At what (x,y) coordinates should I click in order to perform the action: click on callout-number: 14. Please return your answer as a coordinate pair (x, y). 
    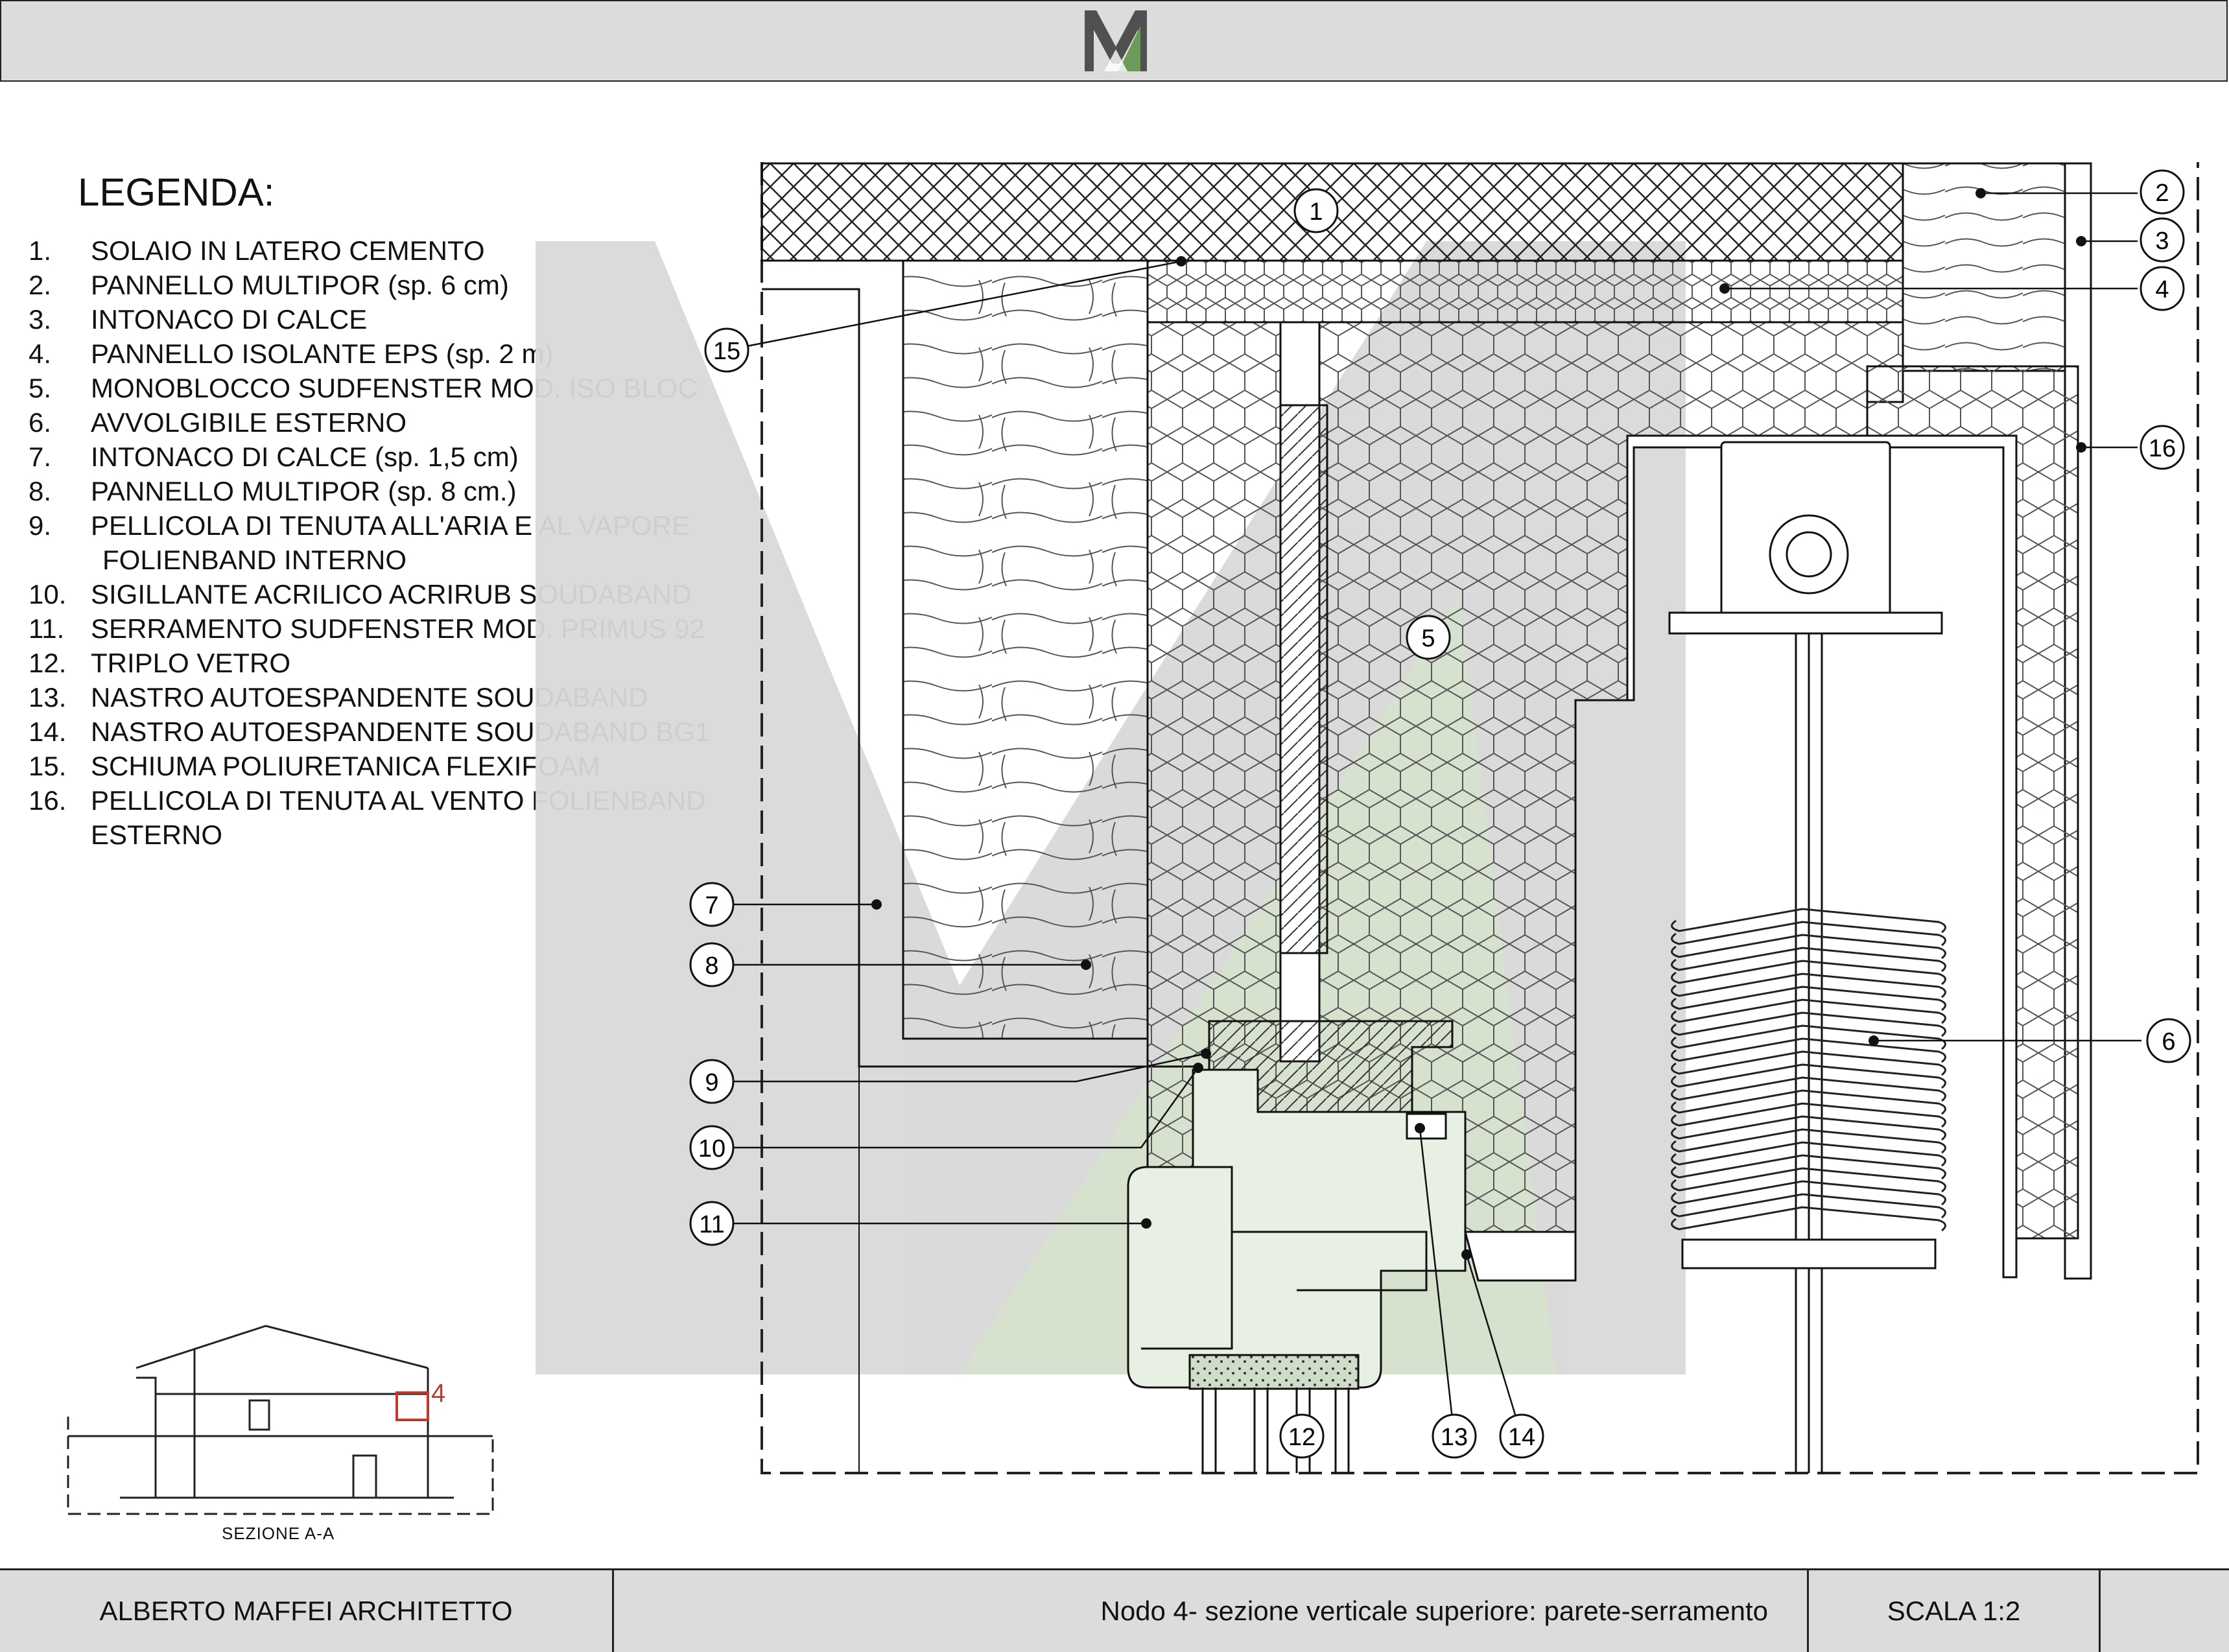
    Looking at the image, I should click on (1522, 1438).